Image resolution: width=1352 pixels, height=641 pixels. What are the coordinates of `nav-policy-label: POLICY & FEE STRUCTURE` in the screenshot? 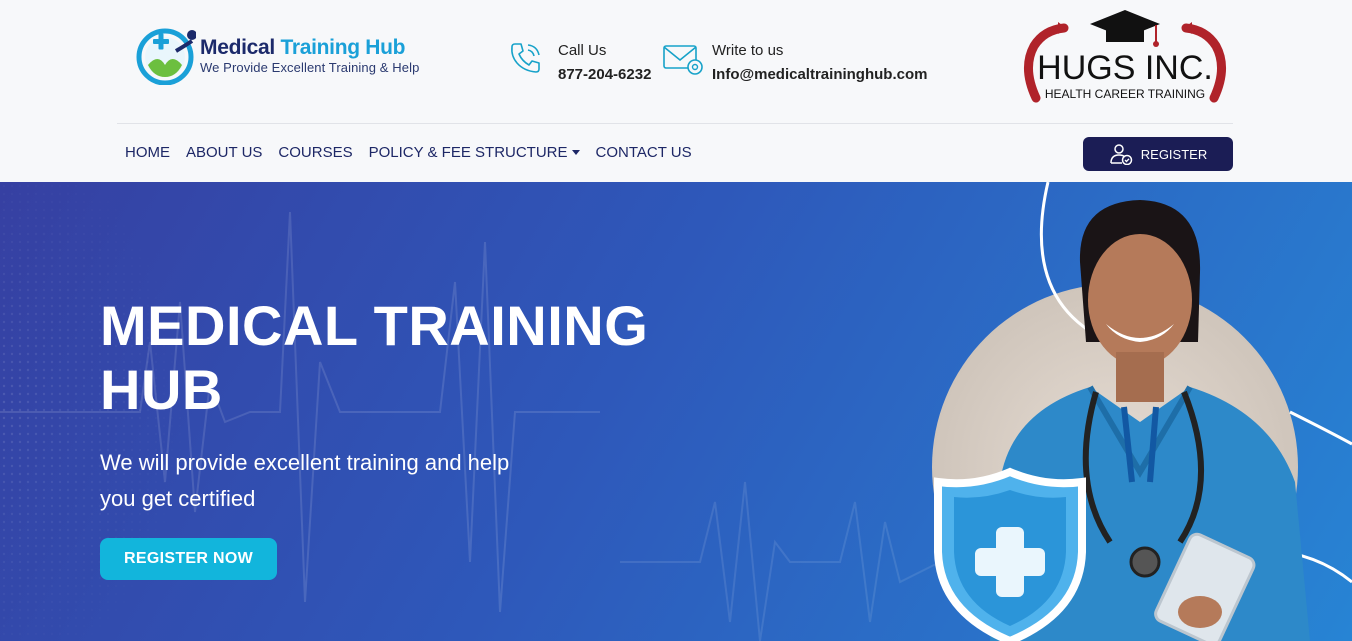 It's located at (468, 152).